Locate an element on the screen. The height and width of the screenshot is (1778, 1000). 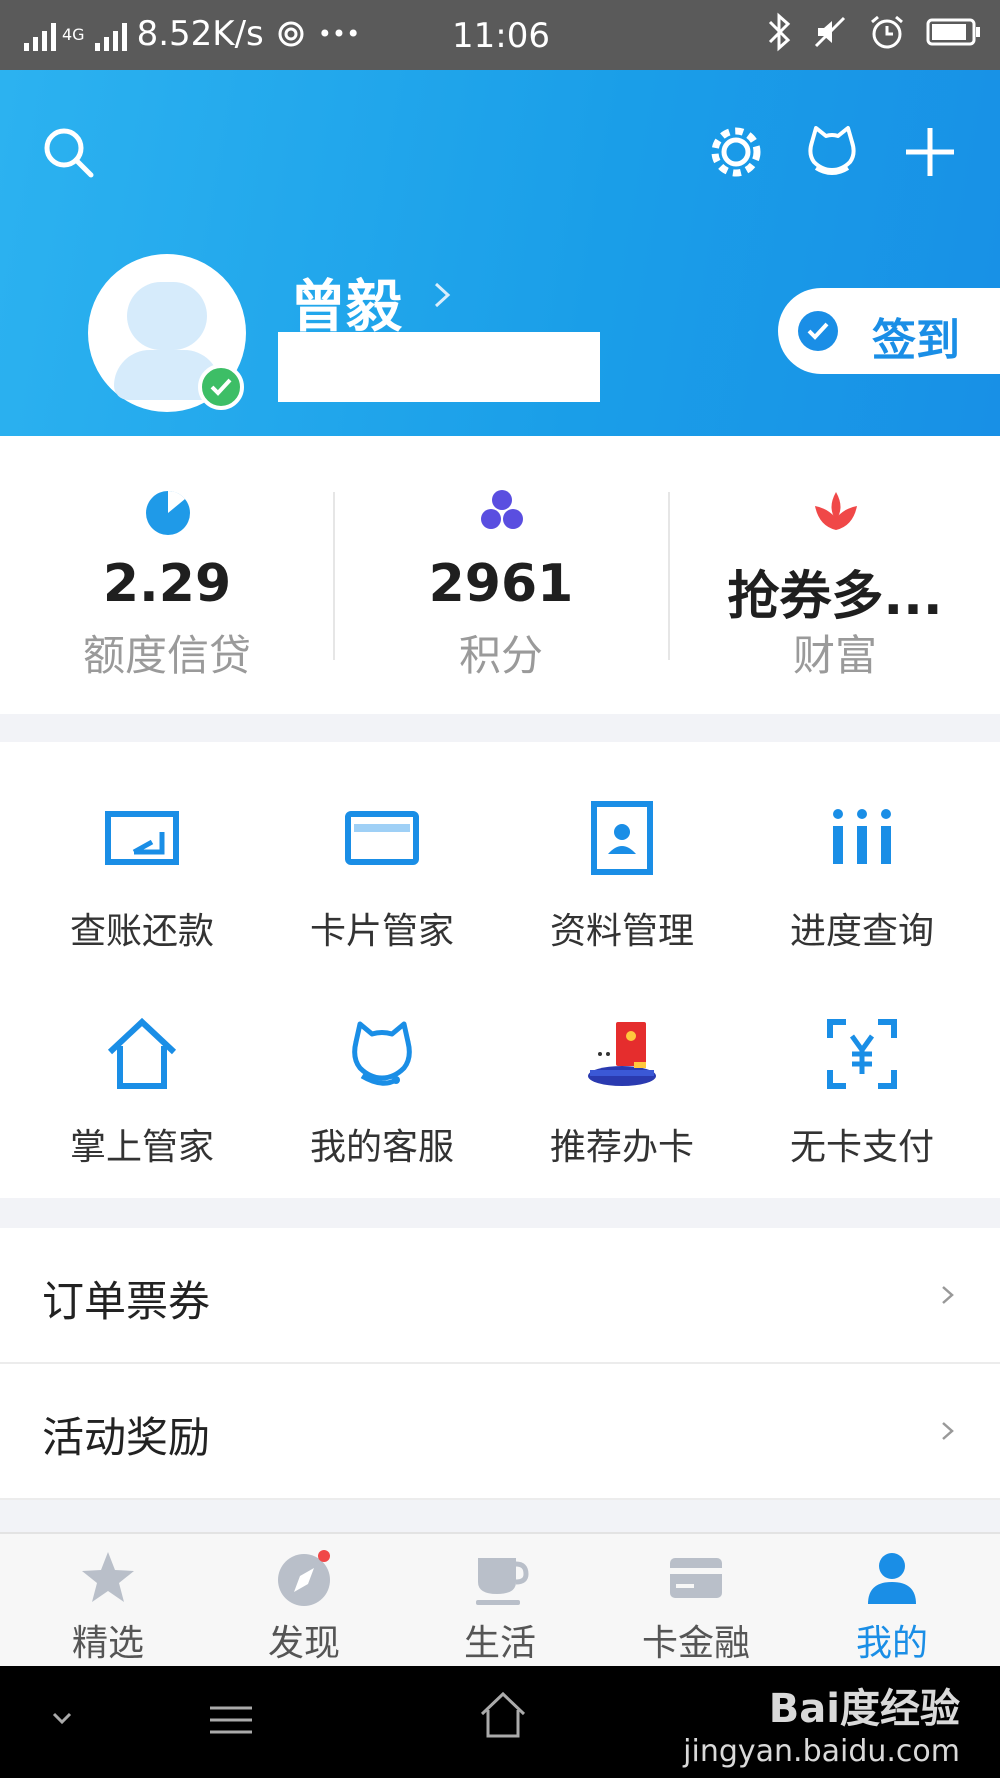
bluetooth-icon is located at coordinates (779, 32).